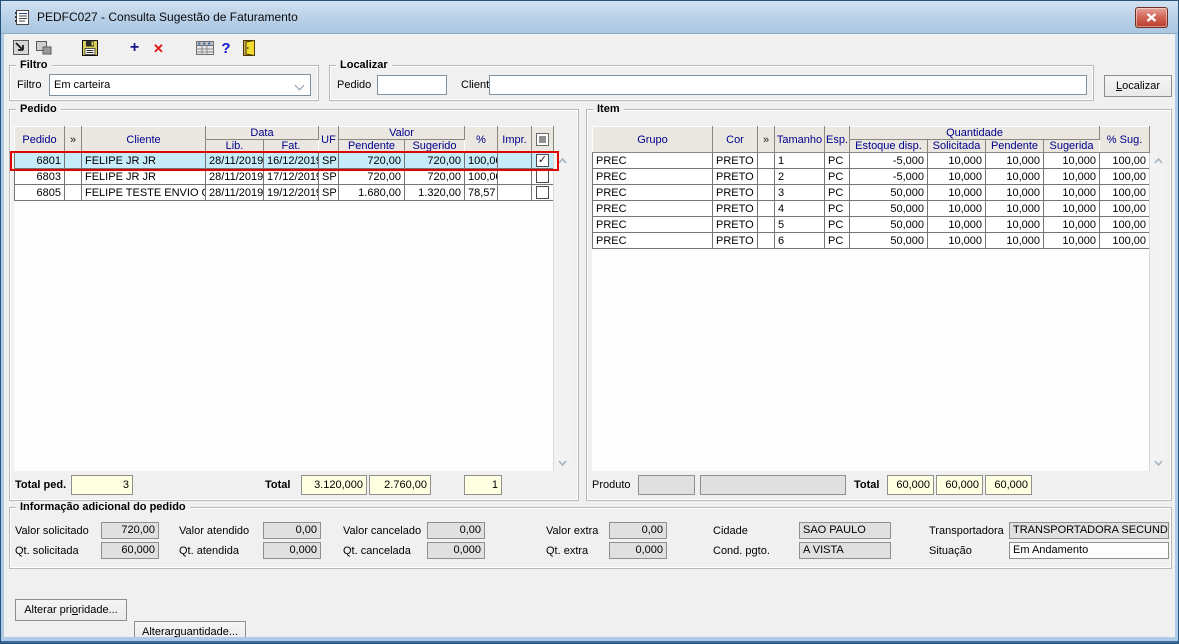 Image resolution: width=1179 pixels, height=644 pixels. Describe the element at coordinates (966, 531) in the screenshot. I see `transportadora-label: Transportadora` at that location.